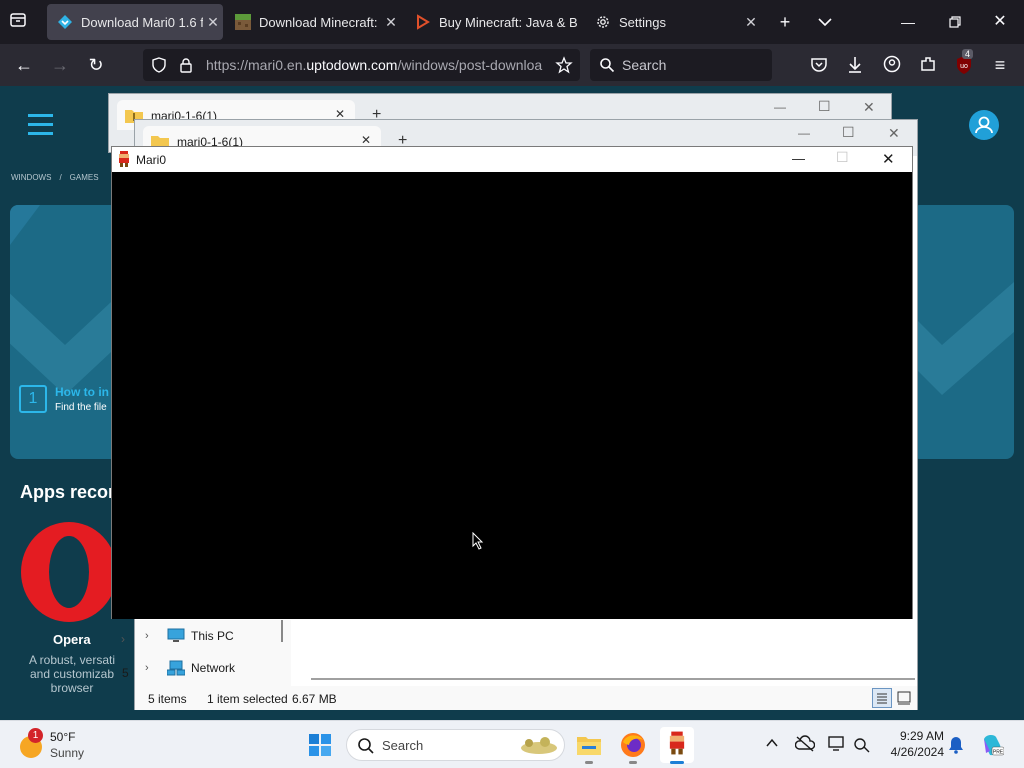 Image resolution: width=1024 pixels, height=768 pixels. Describe the element at coordinates (69, 572) in the screenshot. I see `opera-logo-icon` at that location.